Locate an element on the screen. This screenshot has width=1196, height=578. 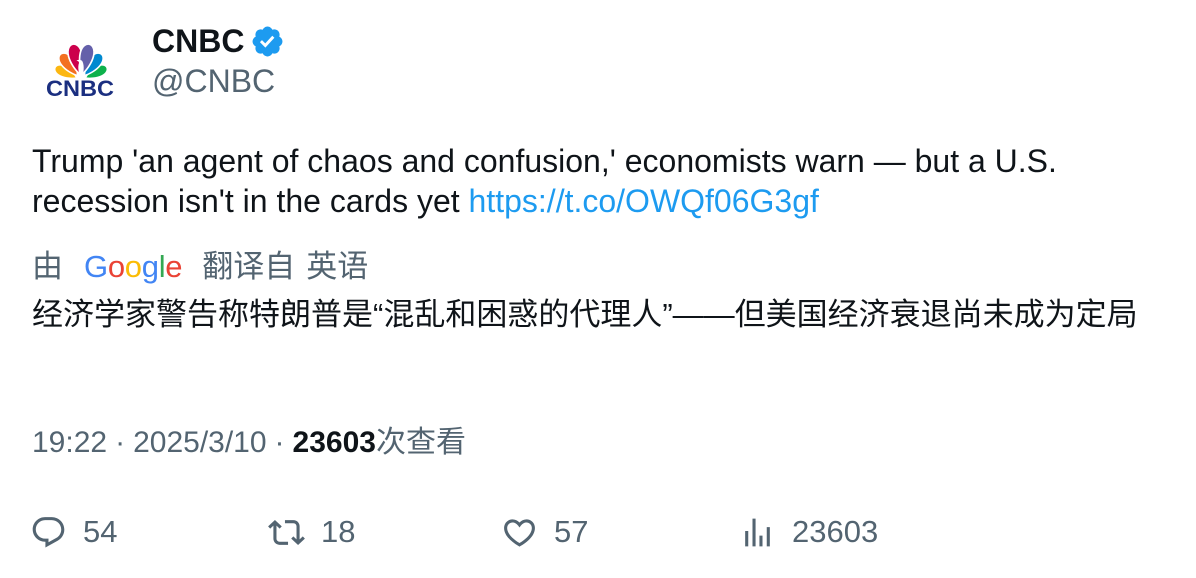
verified-badge-svg is located at coordinates (267, 41).